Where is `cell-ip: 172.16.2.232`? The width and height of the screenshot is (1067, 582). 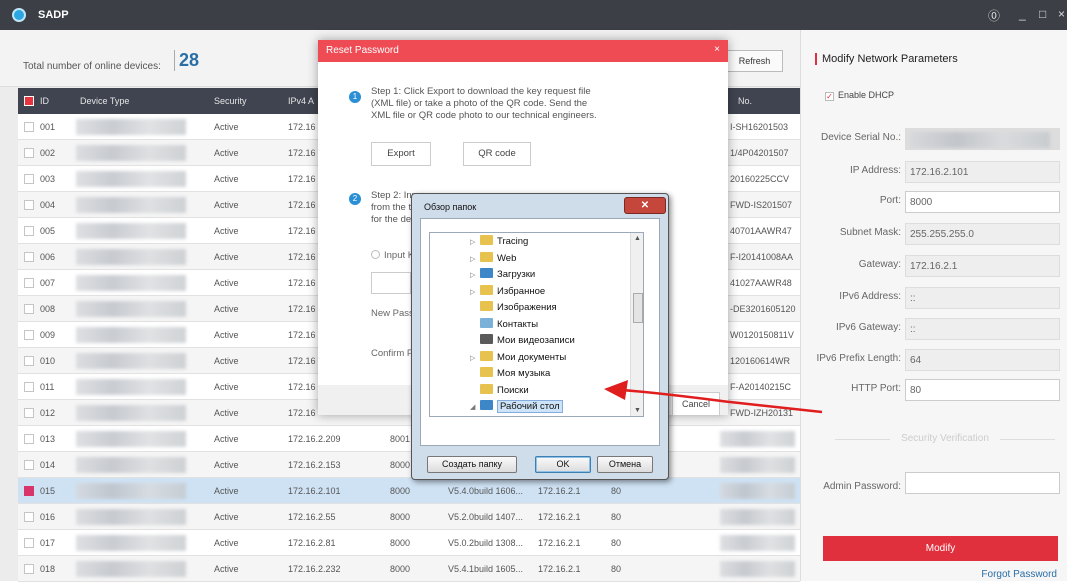
cell-ip: 172.16.2.232 is located at coordinates (314, 569).